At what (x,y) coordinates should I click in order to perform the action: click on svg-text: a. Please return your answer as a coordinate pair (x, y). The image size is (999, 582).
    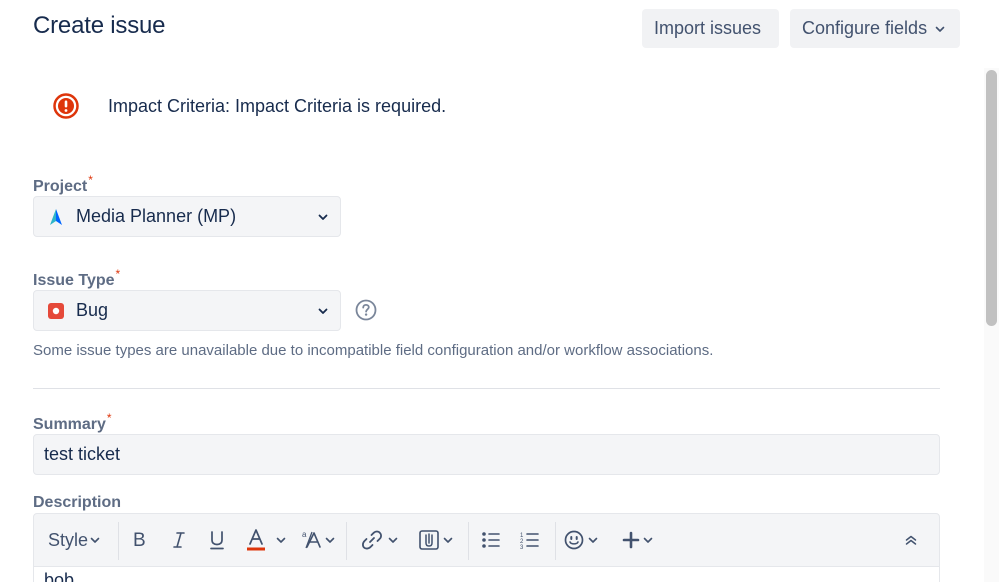
    Looking at the image, I should click on (304, 534).